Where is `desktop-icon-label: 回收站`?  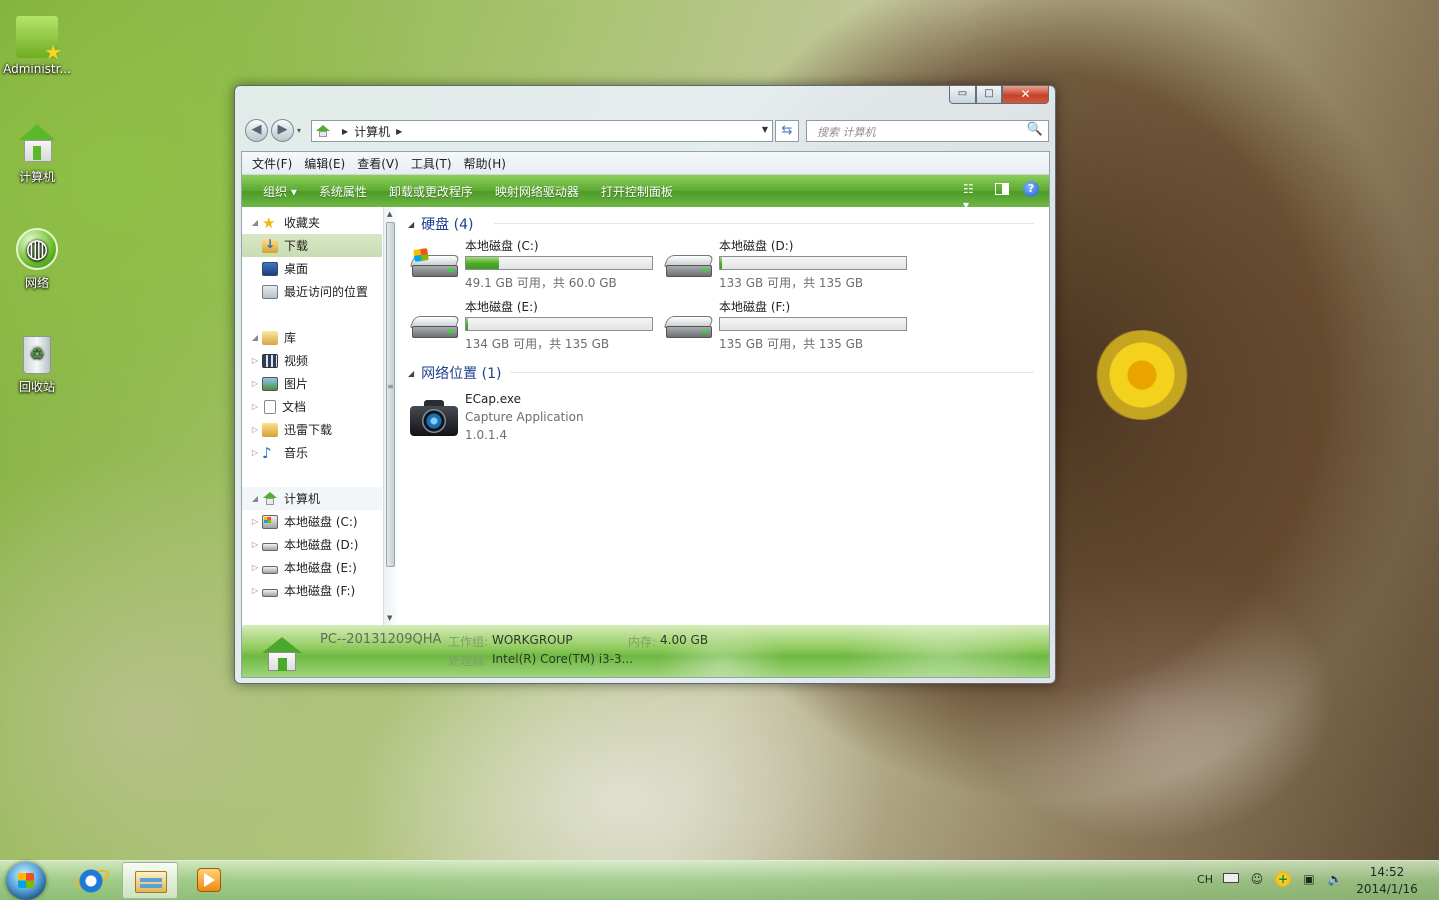
desktop-icon-label: 回收站 is located at coordinates (36, 387).